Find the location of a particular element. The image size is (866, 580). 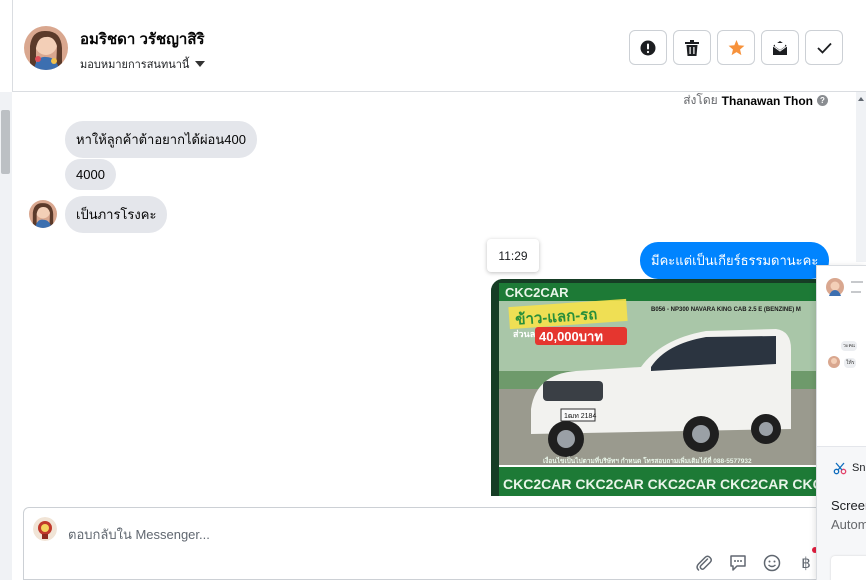

notification-card is located at coordinates (848, 568).